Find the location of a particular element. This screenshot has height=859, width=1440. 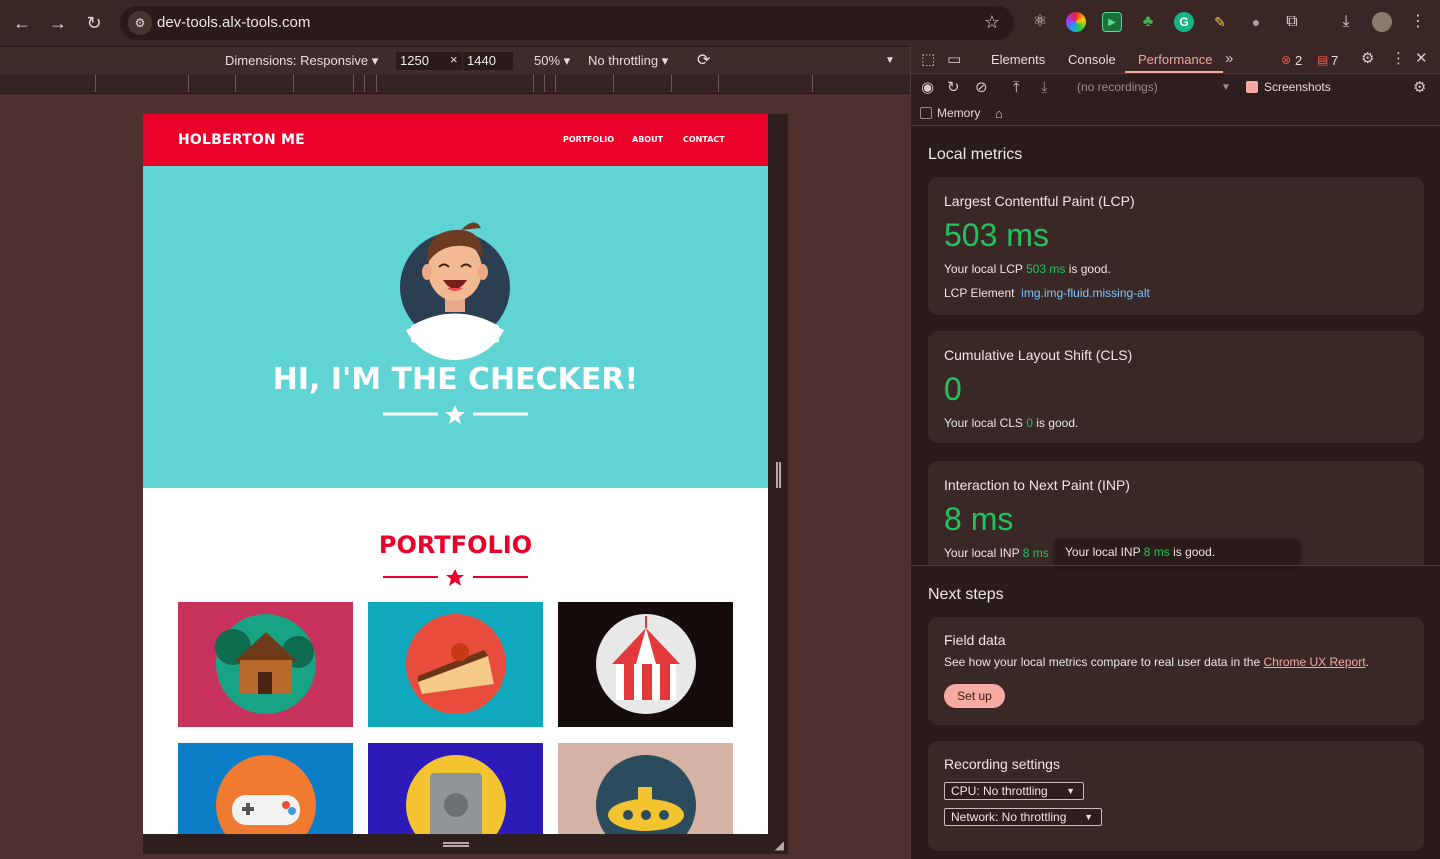

screenshots-checkbox is located at coordinates (1252, 87).